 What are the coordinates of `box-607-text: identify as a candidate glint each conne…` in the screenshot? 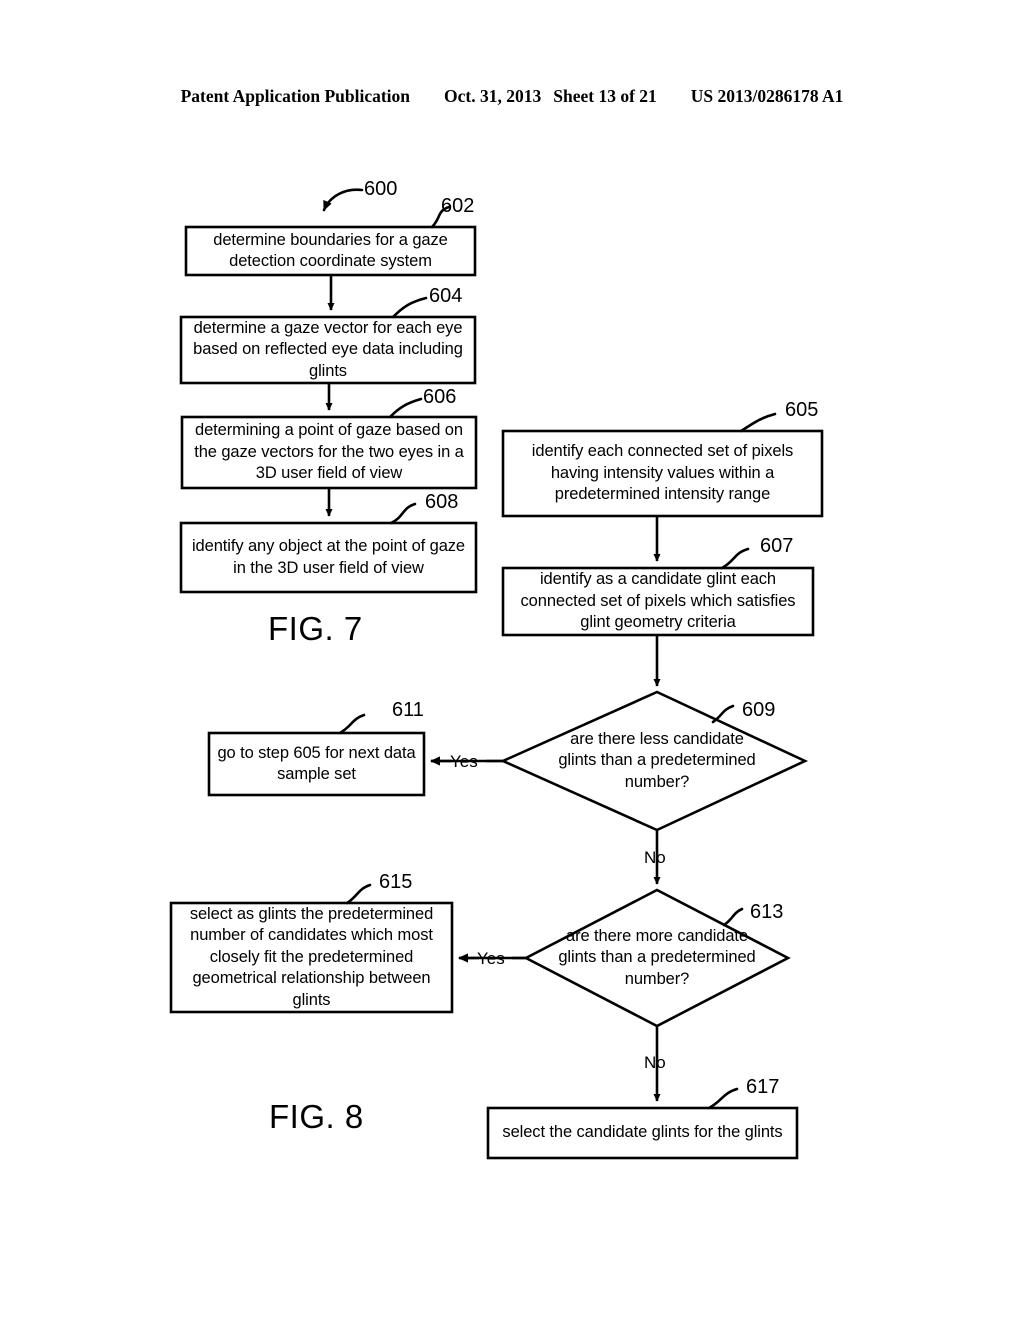 It's located at (658, 601).